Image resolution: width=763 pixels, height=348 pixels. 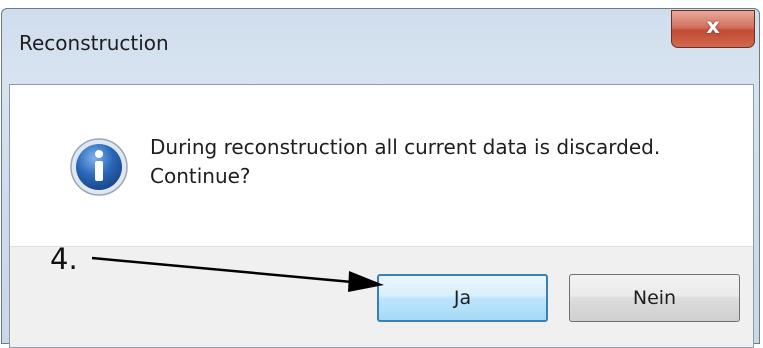 I want to click on annotation-step-number: 4., so click(x=64, y=259).